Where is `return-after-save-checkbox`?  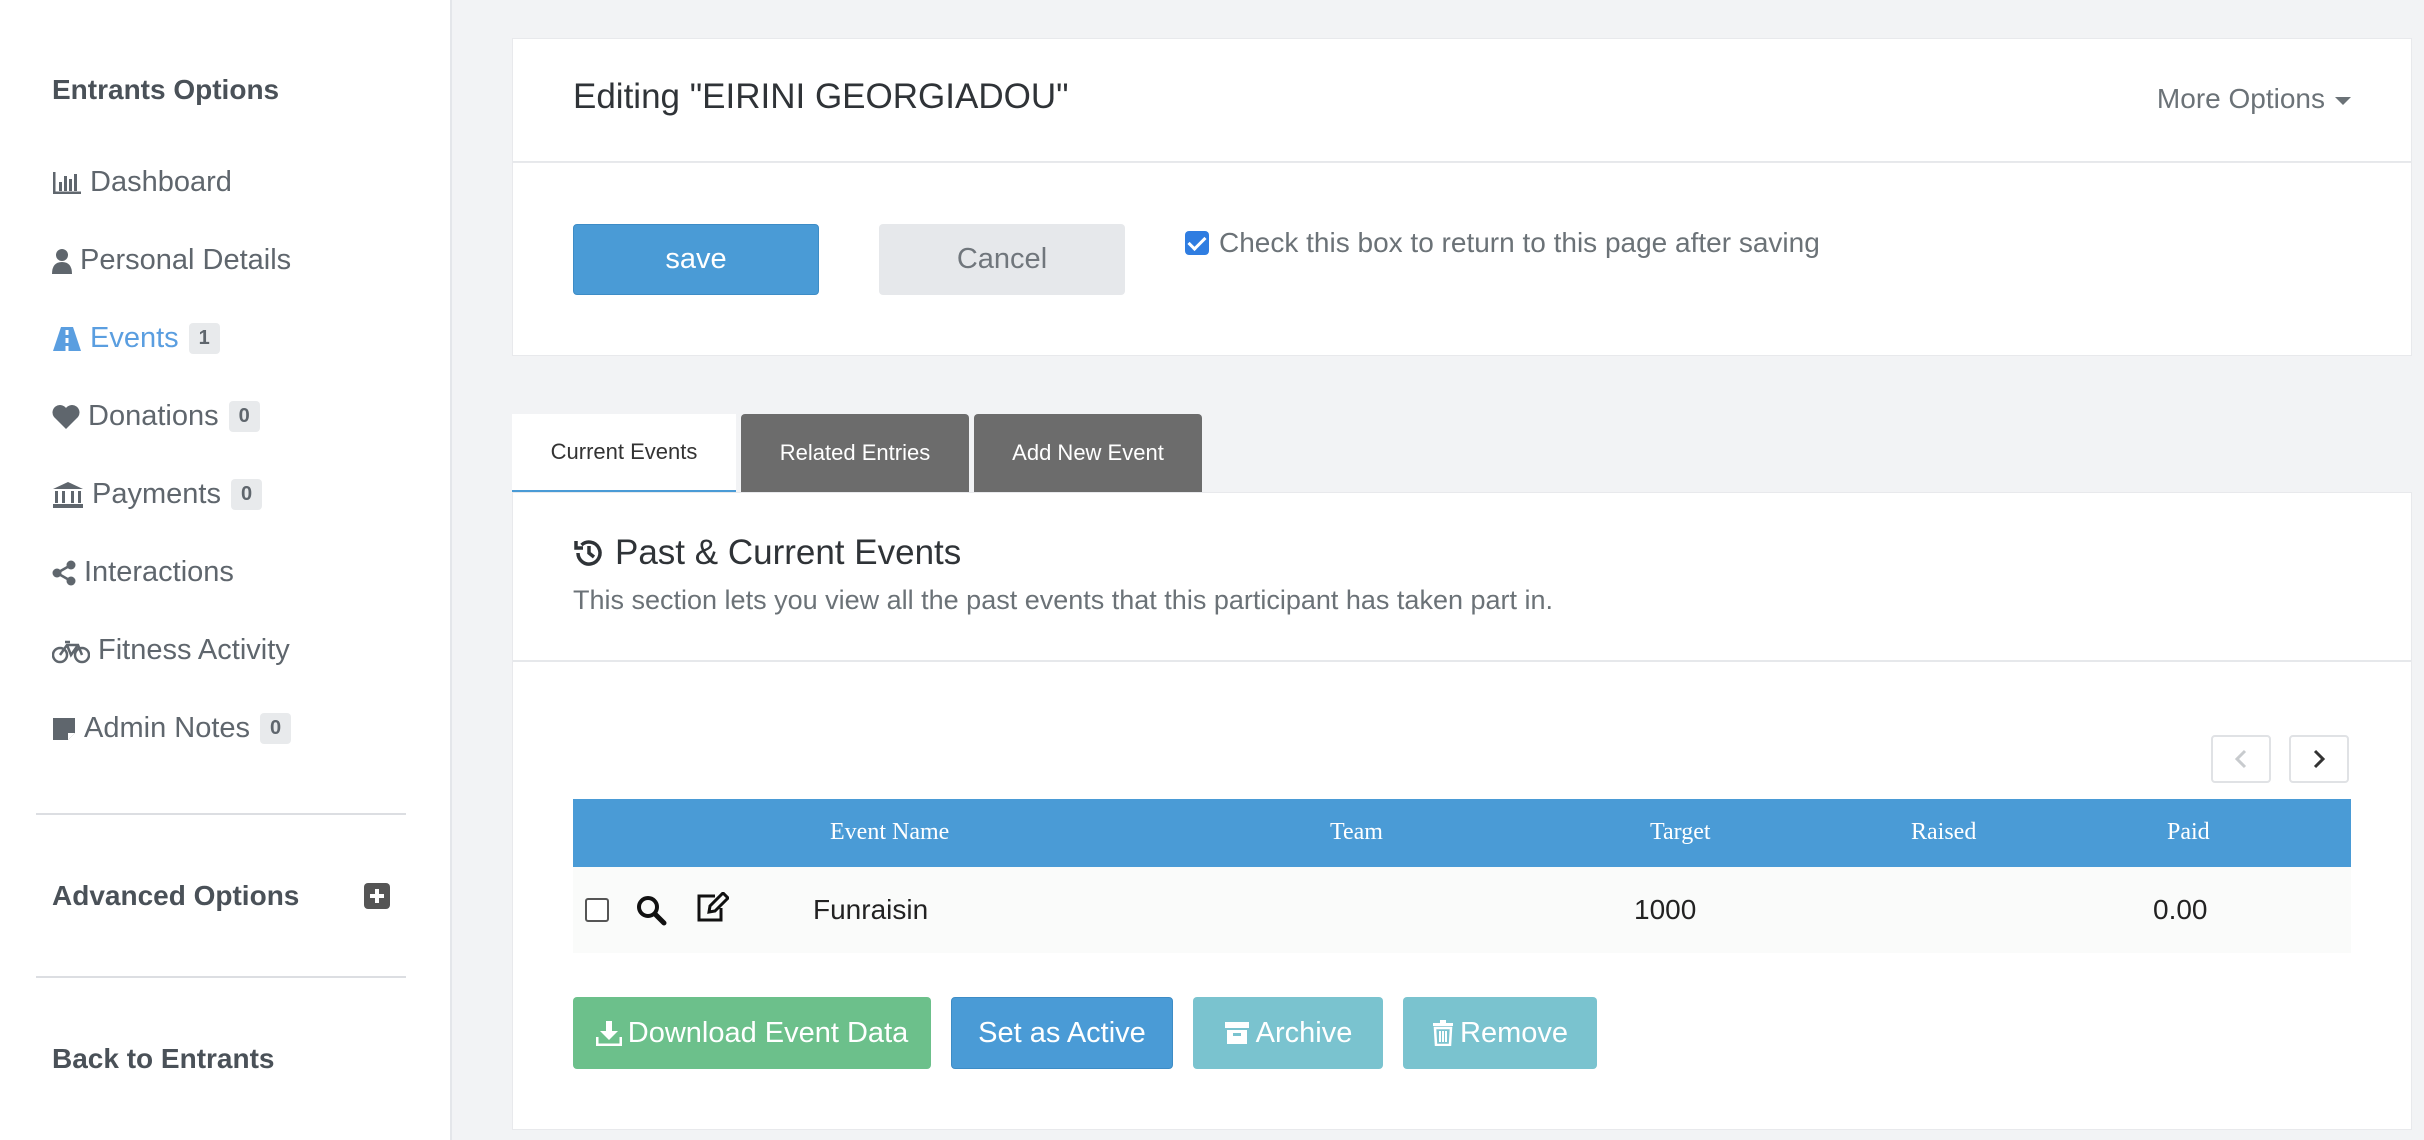
return-after-save-checkbox is located at coordinates (1197, 243).